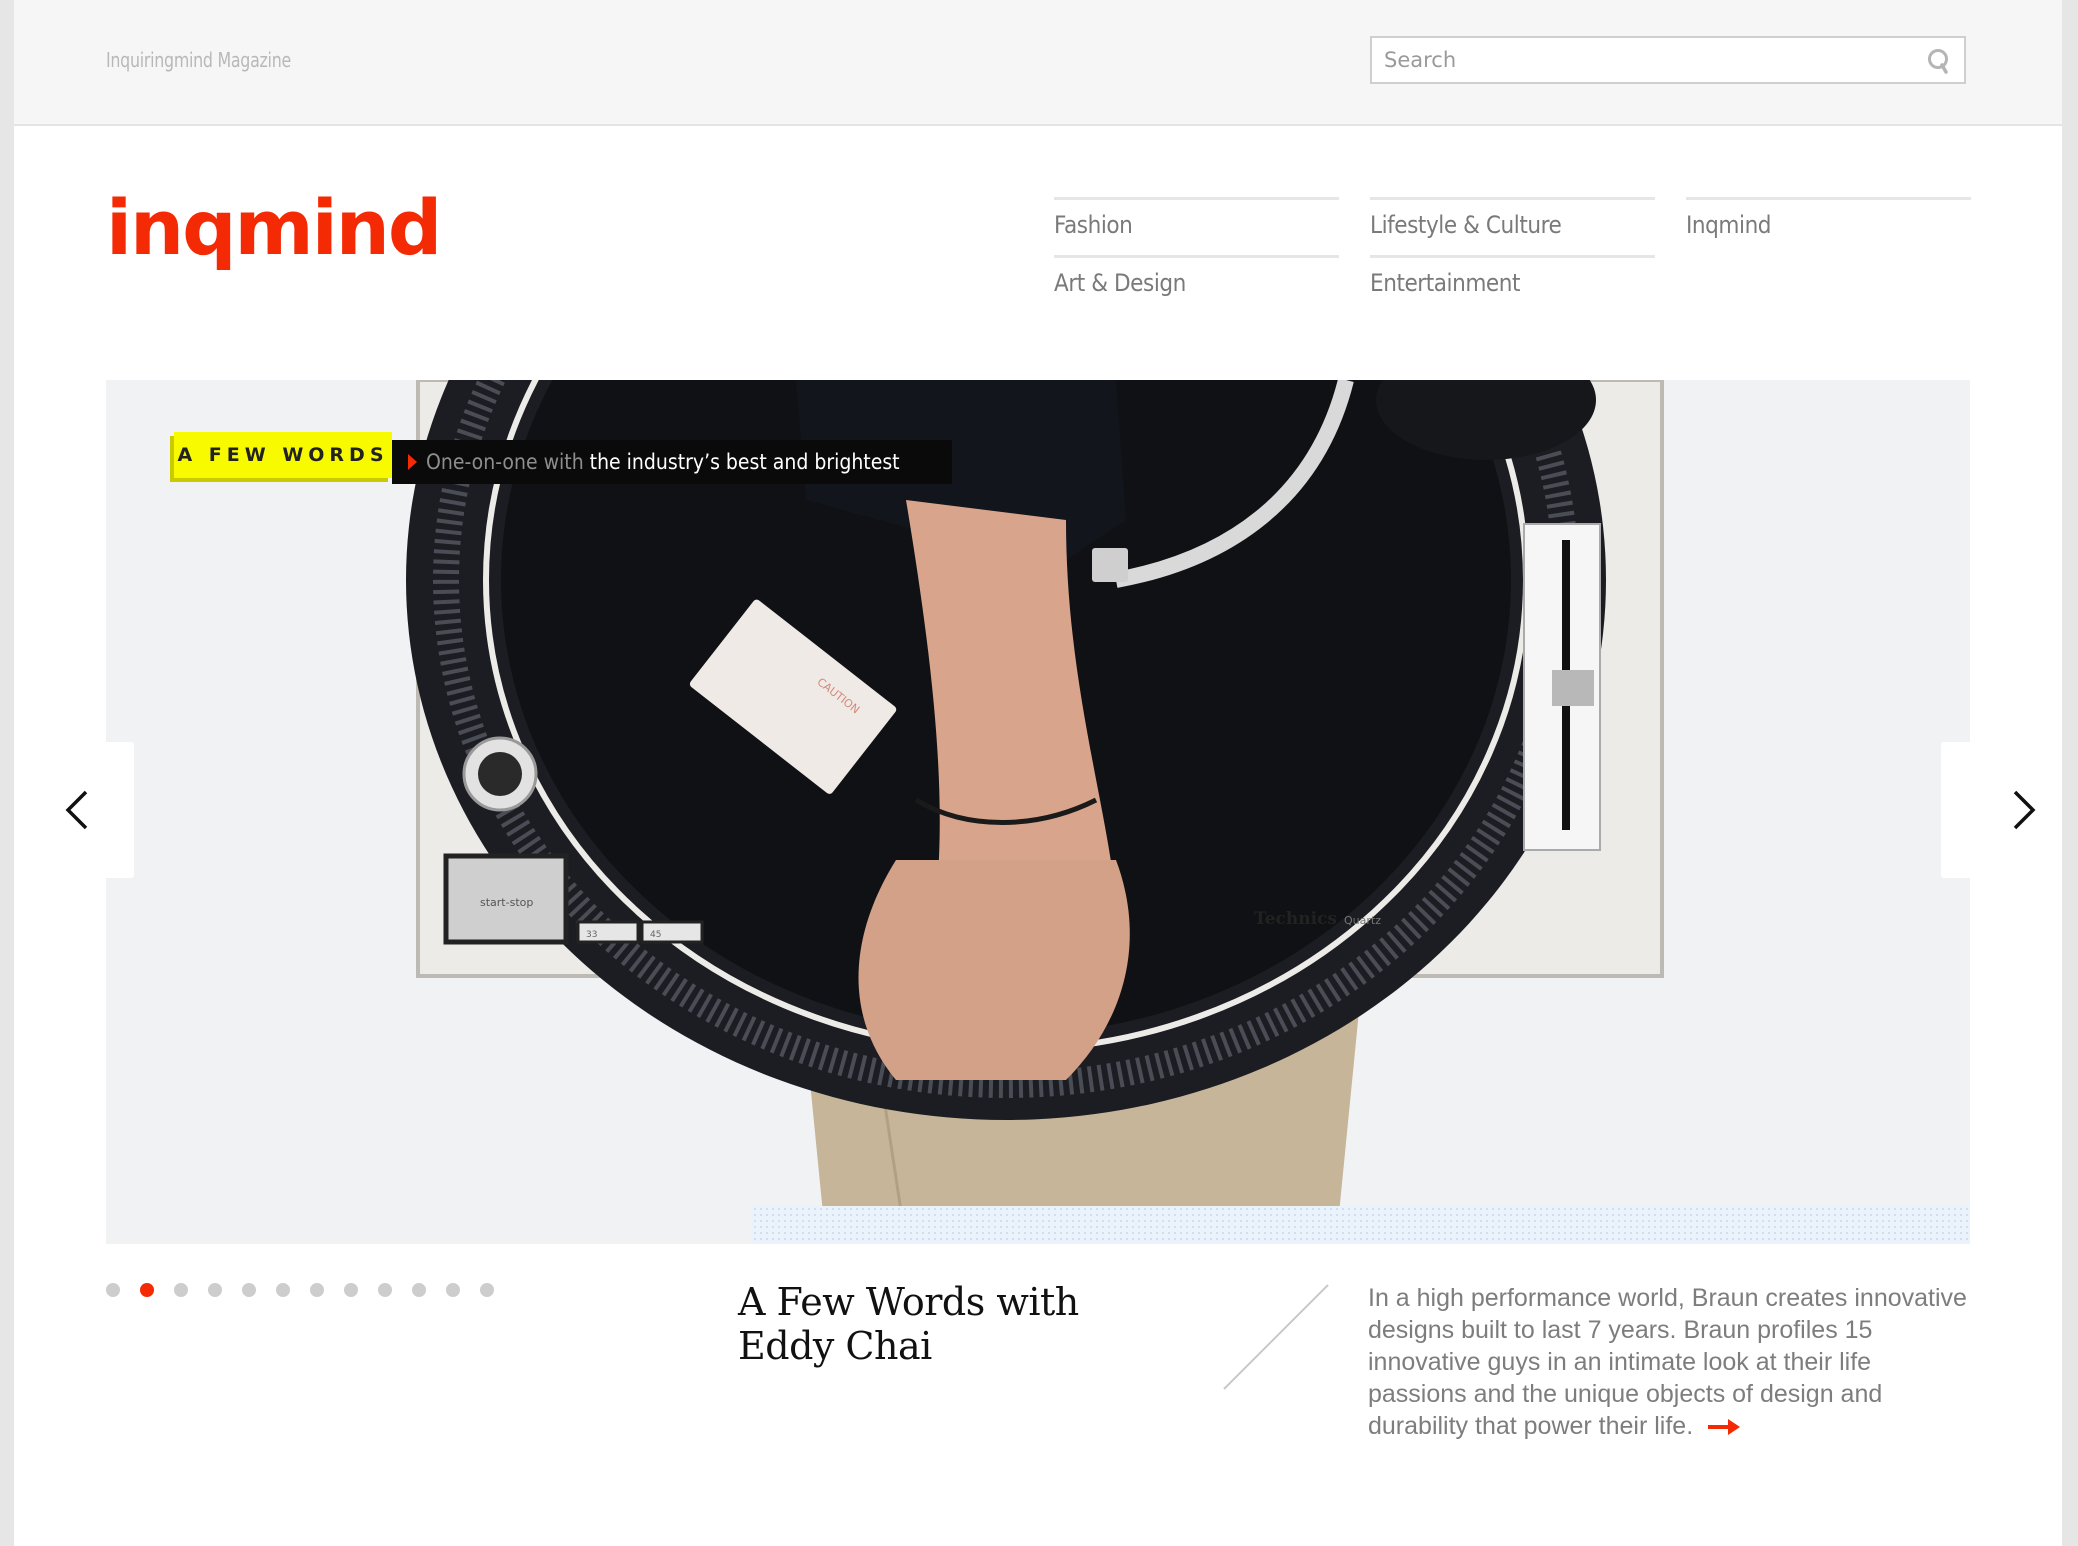 This screenshot has width=2078, height=1546. Describe the element at coordinates (1038, 63) in the screenshot. I see `top-bar: Inquiringmind Magazine` at that location.